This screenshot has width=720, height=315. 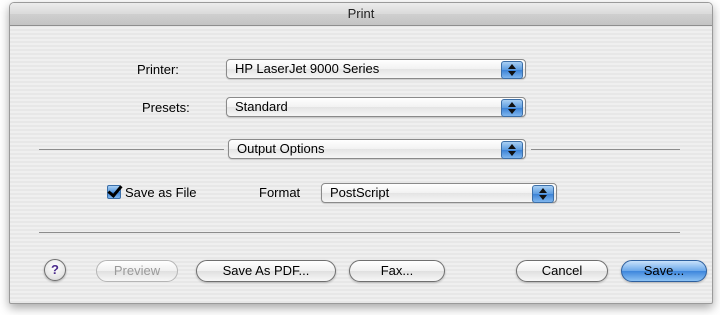 I want to click on save-as-file-checkbox, so click(x=115, y=190).